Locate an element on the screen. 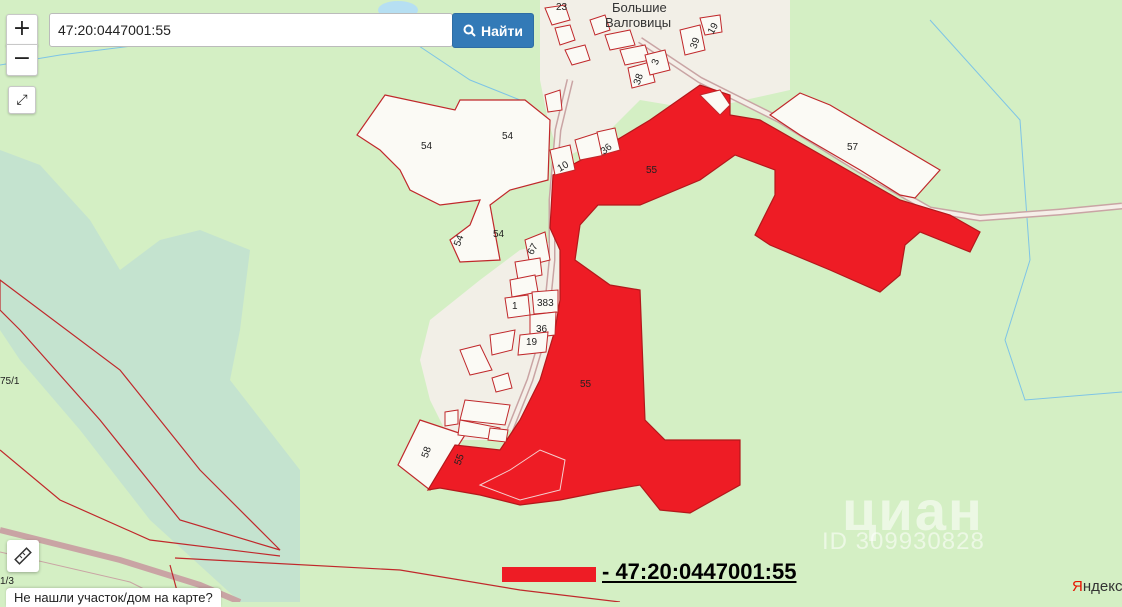  search-icon is located at coordinates (469, 30).